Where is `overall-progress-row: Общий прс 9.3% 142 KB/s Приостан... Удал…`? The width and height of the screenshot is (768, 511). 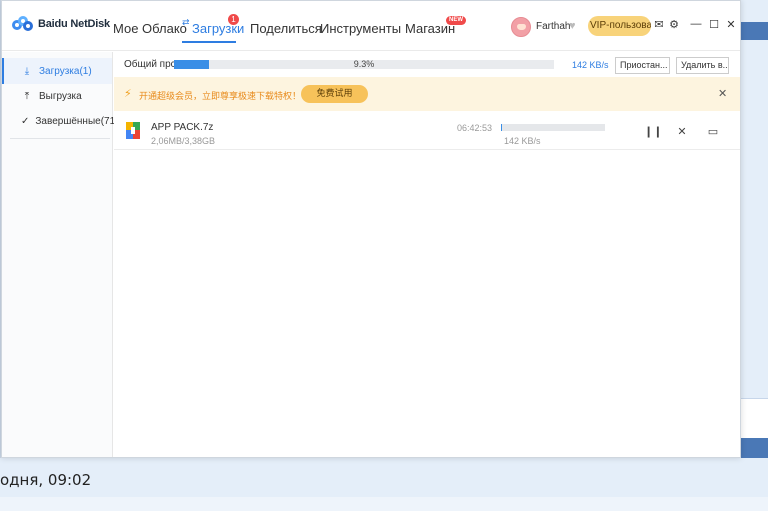 overall-progress-row: Общий прс 9.3% 142 KB/s Приостан... Удал… is located at coordinates (427, 64).